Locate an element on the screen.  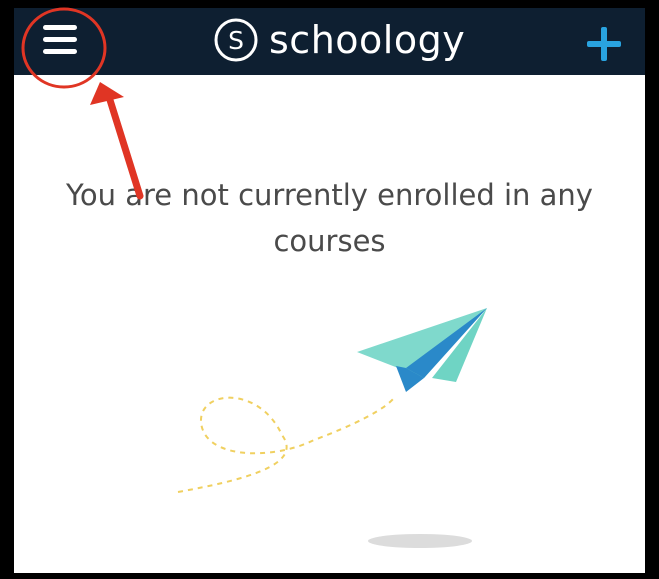
logo-letter: S is located at coordinates (236, 40).